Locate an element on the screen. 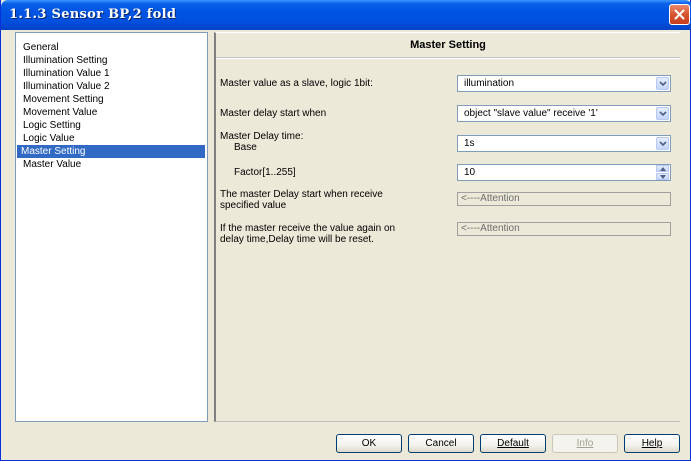 Image resolution: width=691 pixels, height=461 pixels. master-value-label: Master value as a slave, logic 1bit: is located at coordinates (296, 83).